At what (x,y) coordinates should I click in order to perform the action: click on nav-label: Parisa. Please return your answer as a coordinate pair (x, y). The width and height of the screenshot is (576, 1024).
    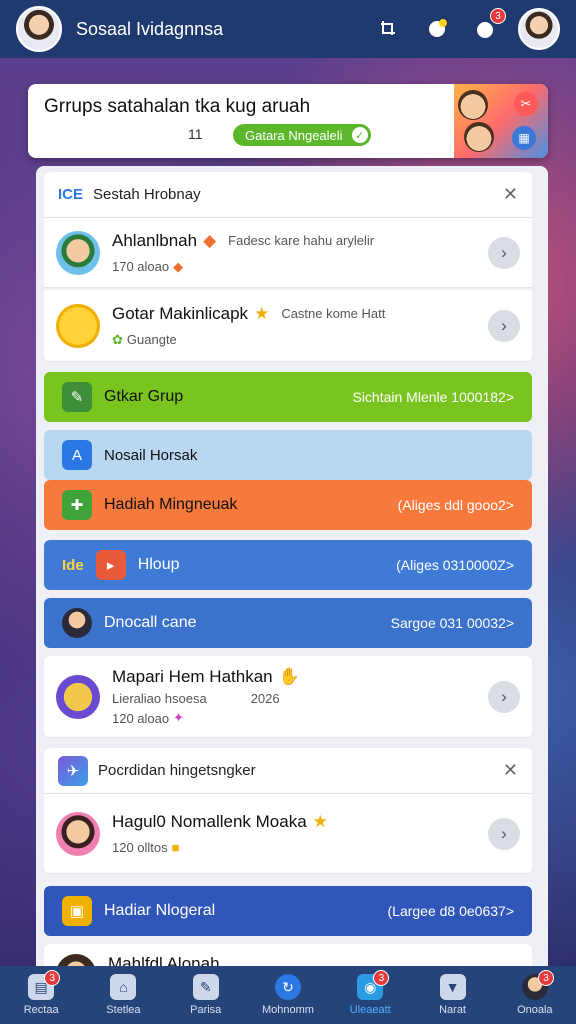
    Looking at the image, I should click on (206, 1010).